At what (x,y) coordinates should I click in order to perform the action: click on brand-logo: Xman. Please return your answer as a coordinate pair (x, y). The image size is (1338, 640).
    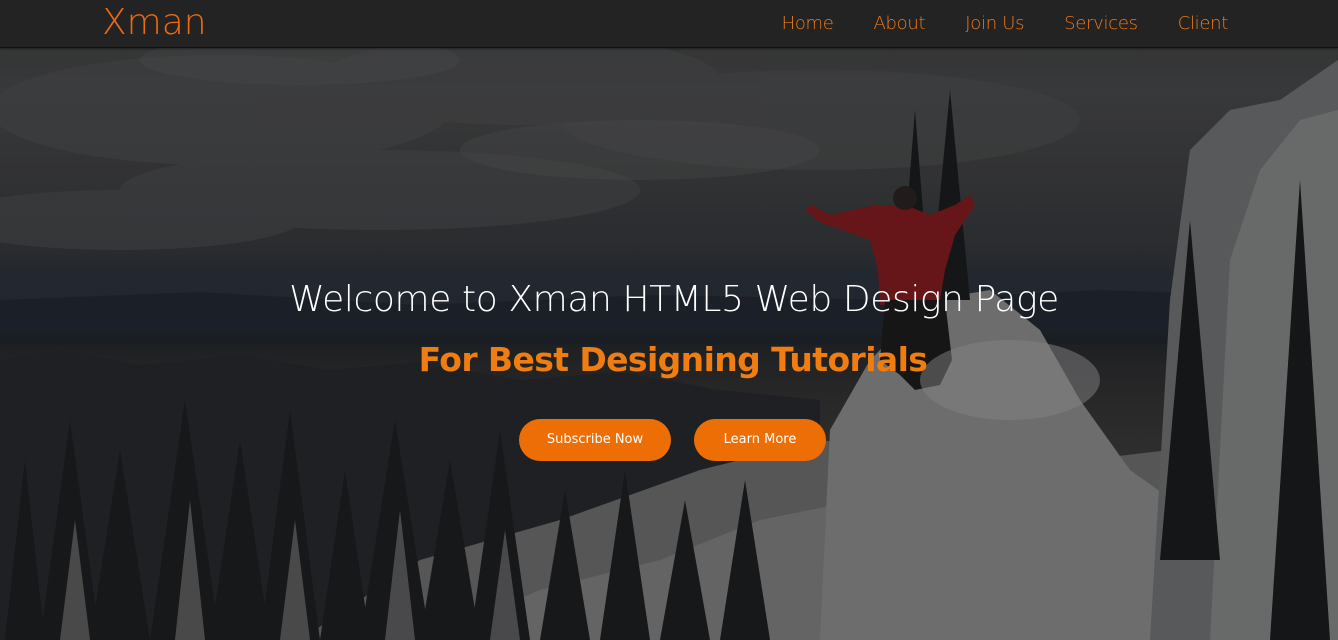
    Looking at the image, I should click on (154, 23).